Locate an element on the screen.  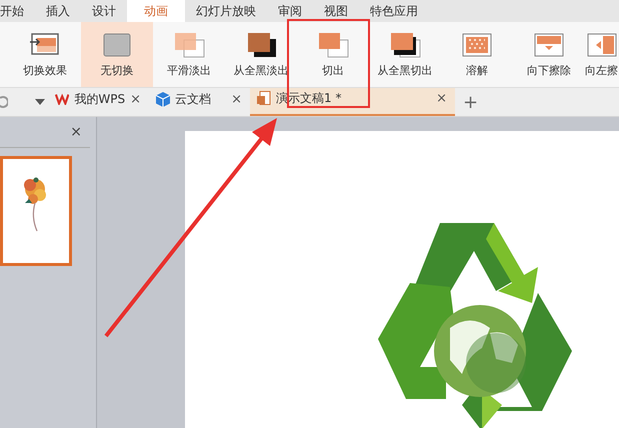
new-tab-button: + is located at coordinates (470, 102).